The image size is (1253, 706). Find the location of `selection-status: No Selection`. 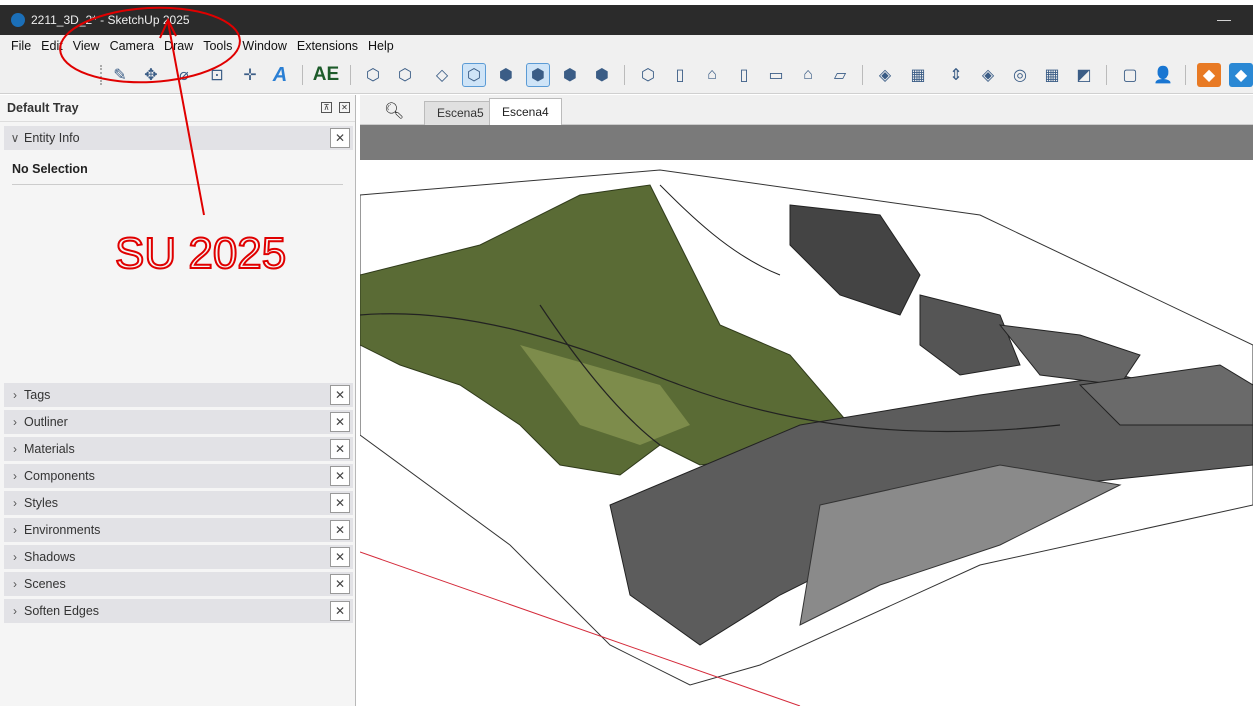

selection-status: No Selection is located at coordinates (50, 169).